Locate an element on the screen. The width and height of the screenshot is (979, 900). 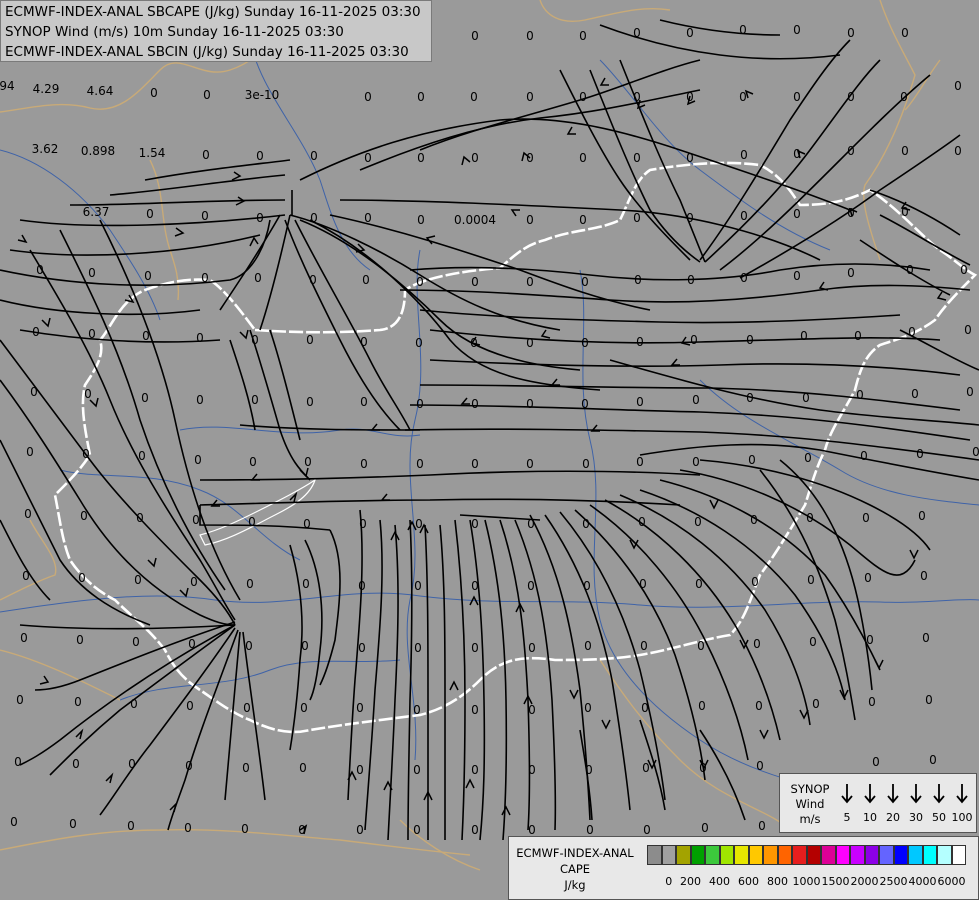
wind-legend-value: 50 is located at coordinates (939, 817).